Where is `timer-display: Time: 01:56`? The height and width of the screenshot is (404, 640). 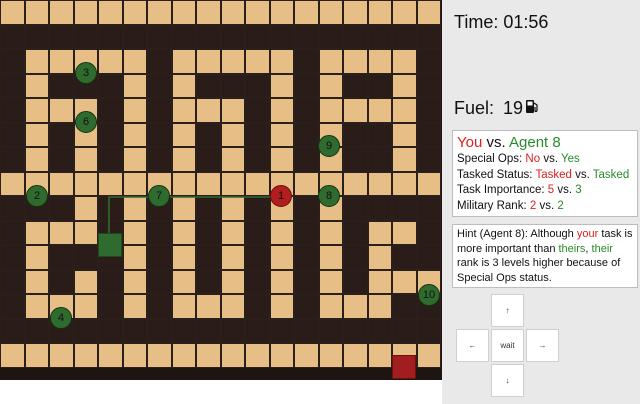 timer-display: Time: 01:56 is located at coordinates (501, 22).